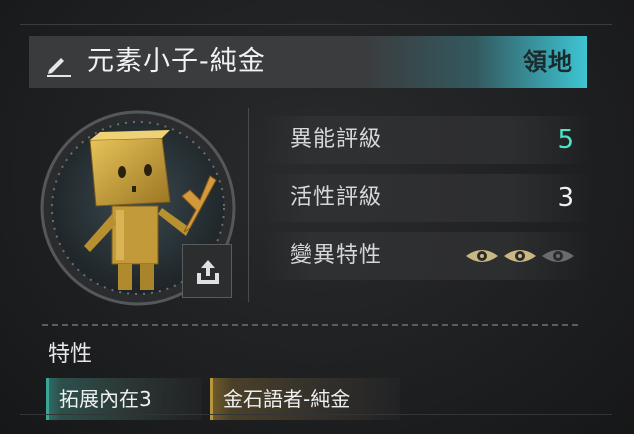  Describe the element at coordinates (58, 64) in the screenshot. I see `pencil-icon` at that location.